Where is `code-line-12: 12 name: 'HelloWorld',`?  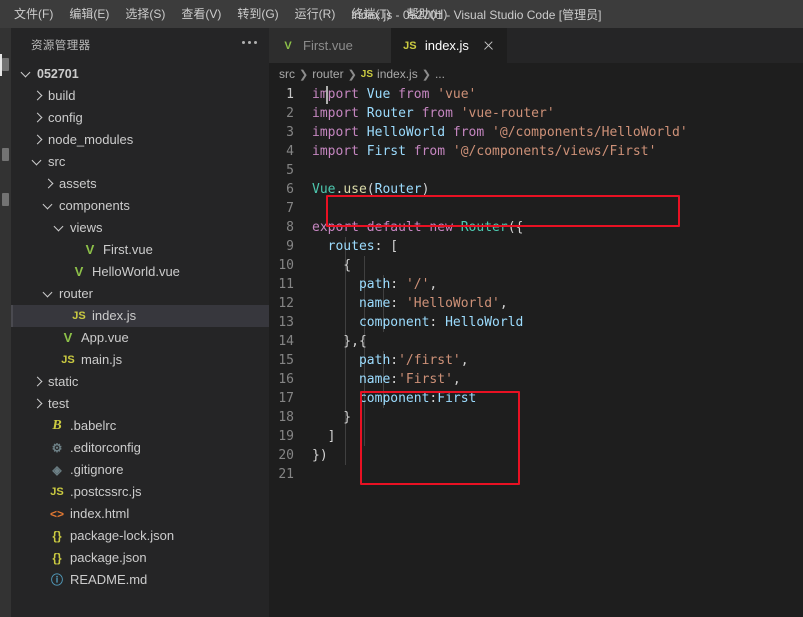 code-line-12: 12 name: 'HelloWorld', is located at coordinates (536, 303).